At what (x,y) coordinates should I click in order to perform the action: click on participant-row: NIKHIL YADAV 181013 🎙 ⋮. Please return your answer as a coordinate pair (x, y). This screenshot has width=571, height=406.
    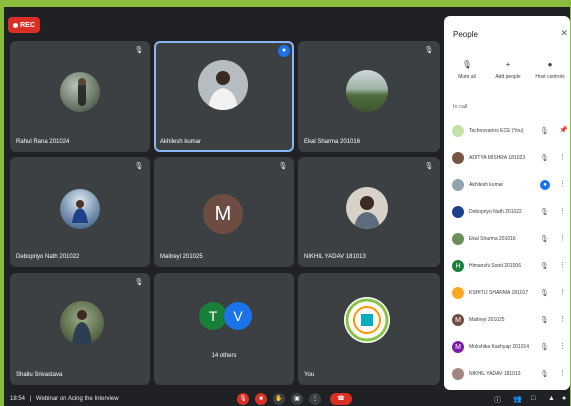
    Looking at the image, I should click on (507, 374).